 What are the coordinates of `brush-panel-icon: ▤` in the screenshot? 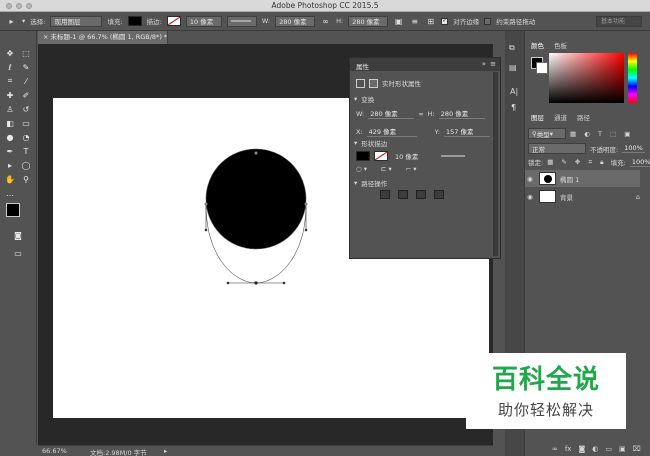 It's located at (513, 67).